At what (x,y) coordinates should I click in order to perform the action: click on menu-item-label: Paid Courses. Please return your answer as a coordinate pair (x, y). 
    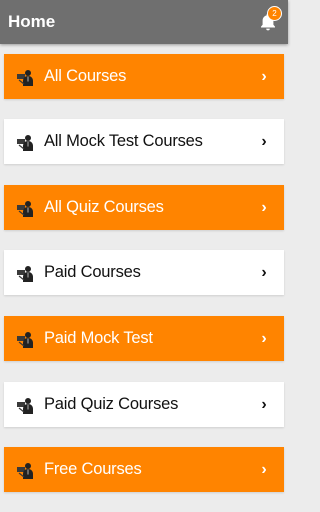
    Looking at the image, I should click on (92, 272).